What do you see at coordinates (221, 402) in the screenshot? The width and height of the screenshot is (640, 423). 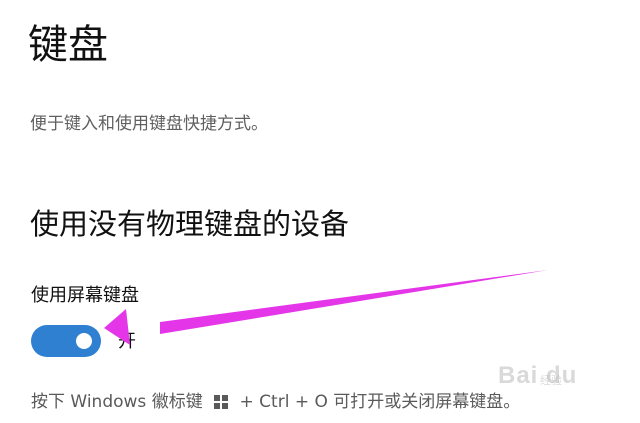 I see `windows-logo-icon` at bounding box center [221, 402].